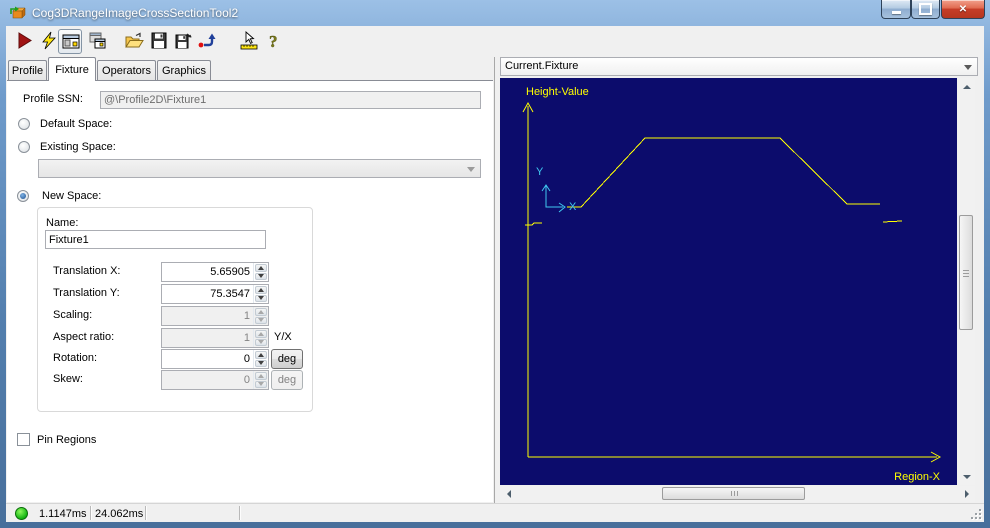 Image resolution: width=990 pixels, height=528 pixels. Describe the element at coordinates (215, 294) in the screenshot. I see `translation-y-spinner` at that location.